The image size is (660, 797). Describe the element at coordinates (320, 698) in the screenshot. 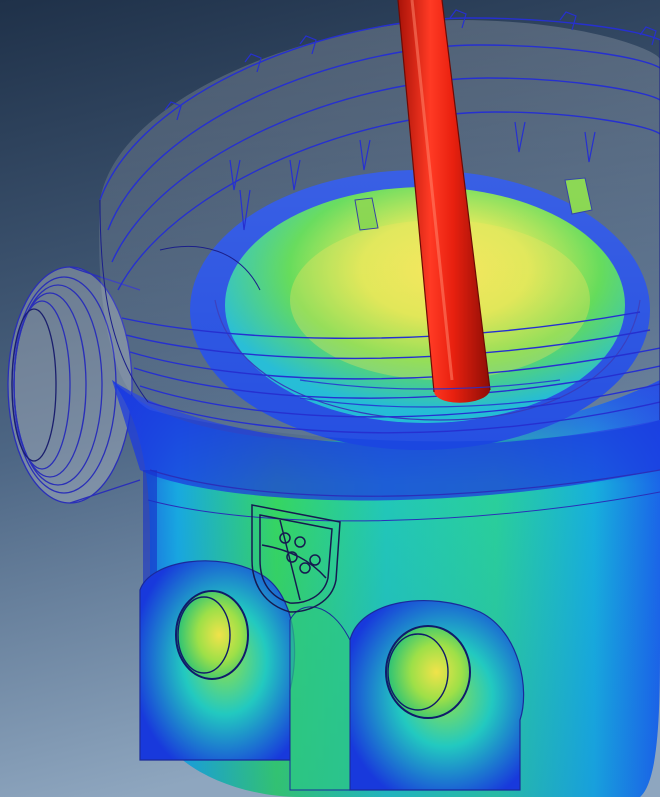

I see `center-rib` at that location.